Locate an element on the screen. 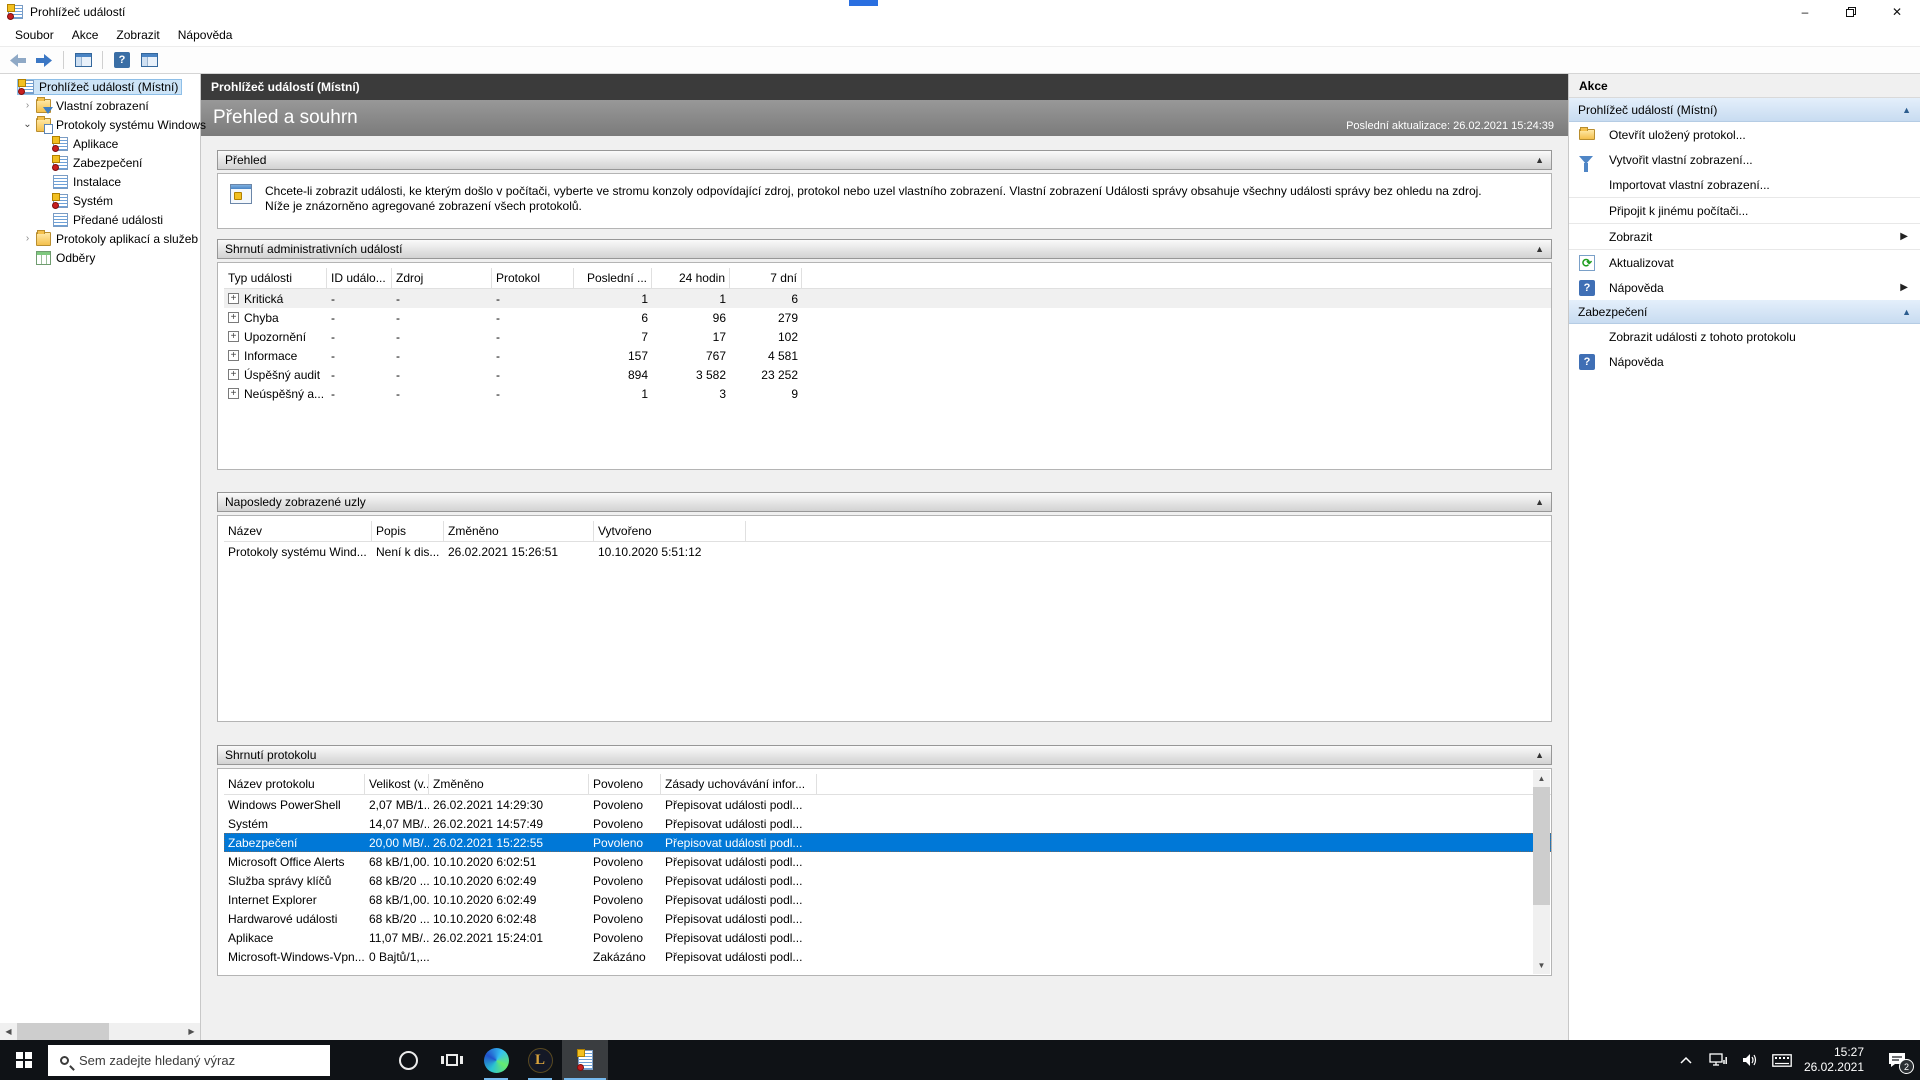 Image resolution: width=1920 pixels, height=1080 pixels. back-button is located at coordinates (17, 60).